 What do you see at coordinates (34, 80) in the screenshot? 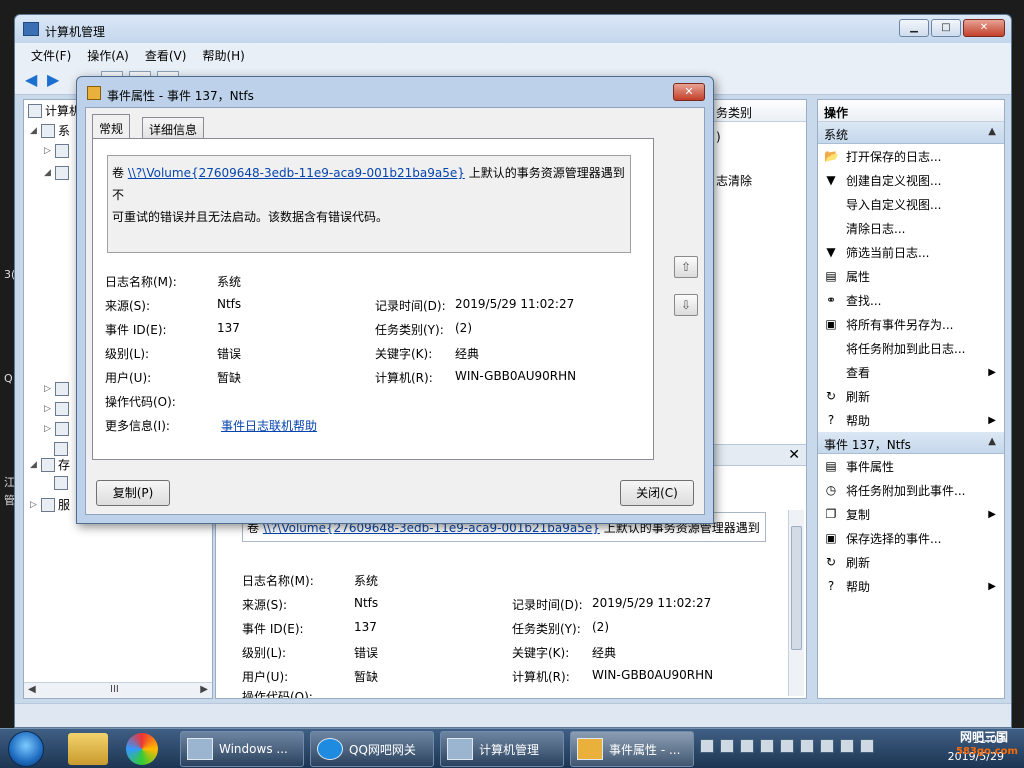
I see `back-arrow-icon: ◀` at bounding box center [34, 80].